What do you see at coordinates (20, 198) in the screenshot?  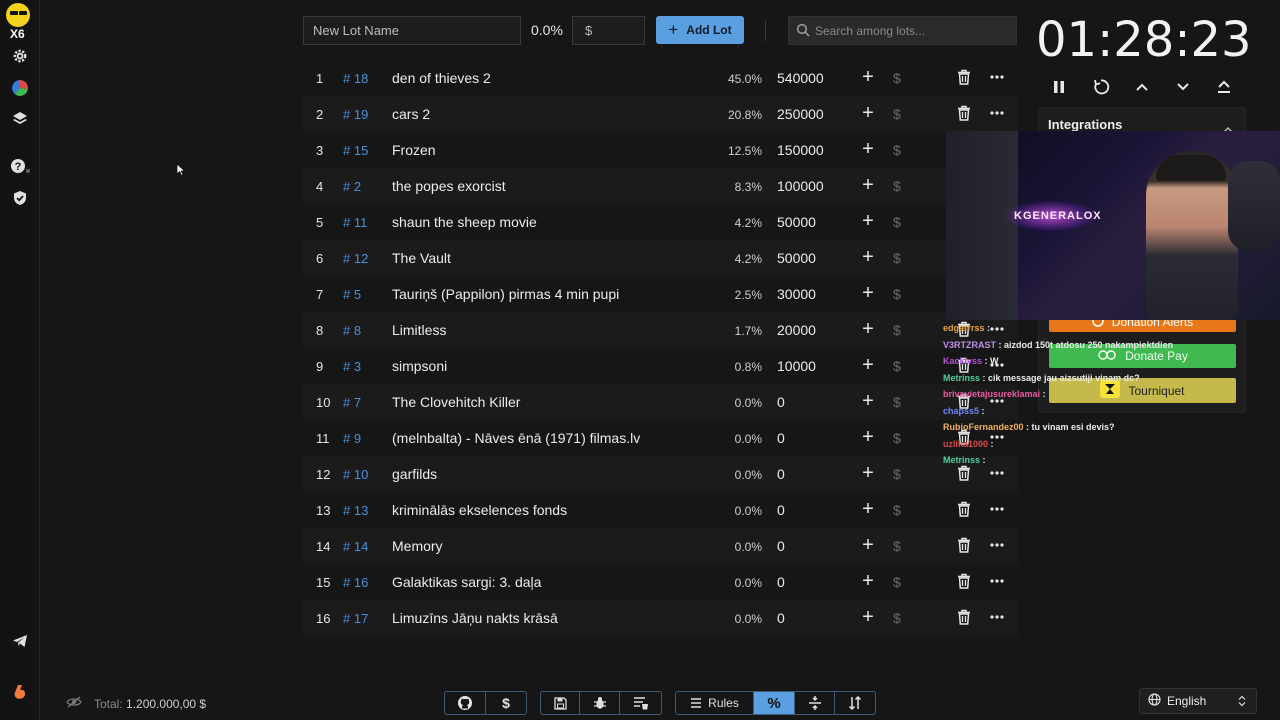 I see `shield-check-icon` at bounding box center [20, 198].